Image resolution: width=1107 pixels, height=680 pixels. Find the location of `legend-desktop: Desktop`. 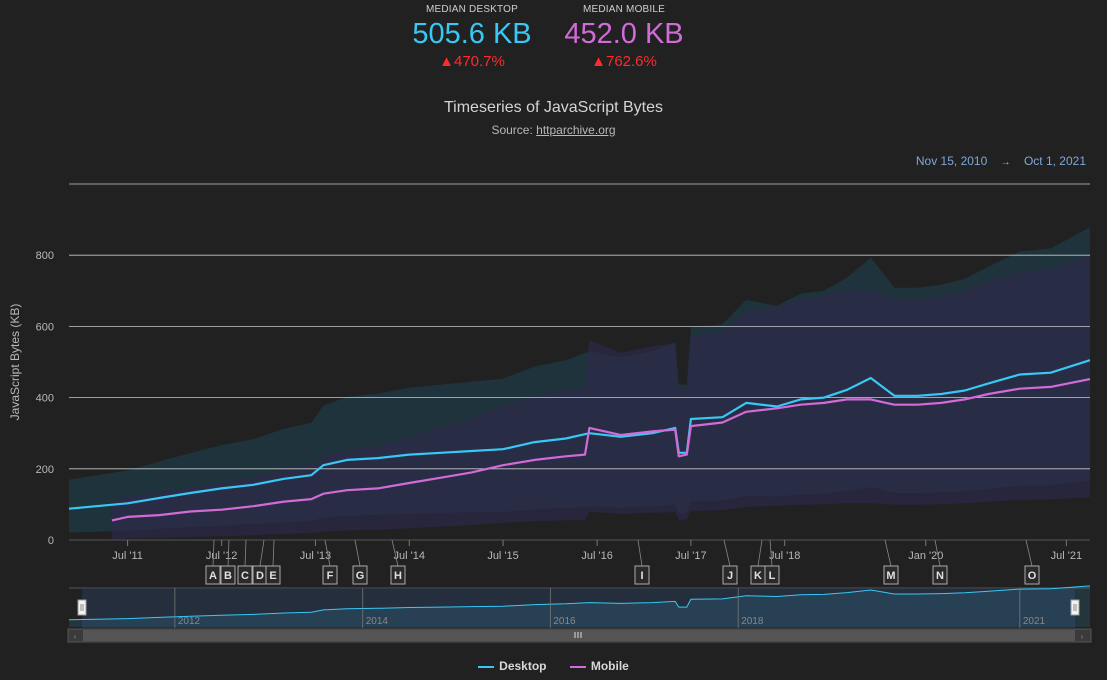

legend-desktop: Desktop is located at coordinates (512, 666).